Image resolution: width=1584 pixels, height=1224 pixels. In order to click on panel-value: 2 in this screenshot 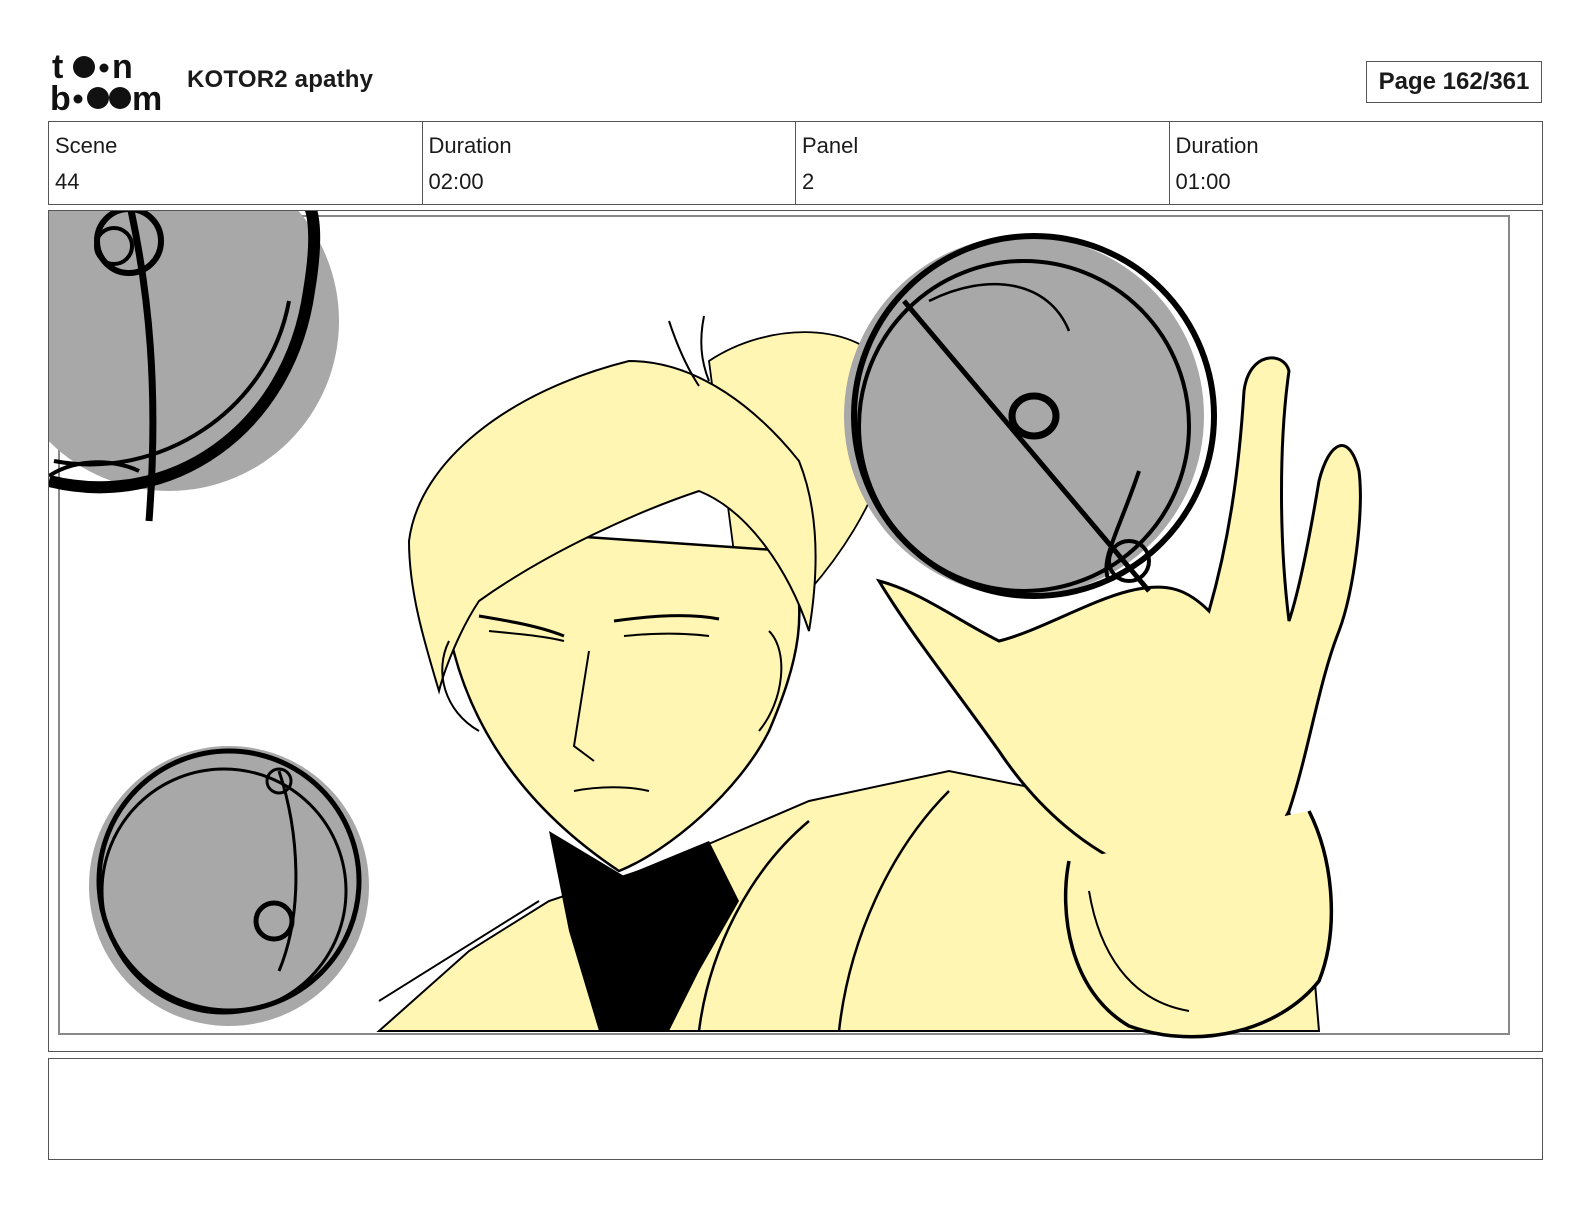, I will do `click(808, 181)`.